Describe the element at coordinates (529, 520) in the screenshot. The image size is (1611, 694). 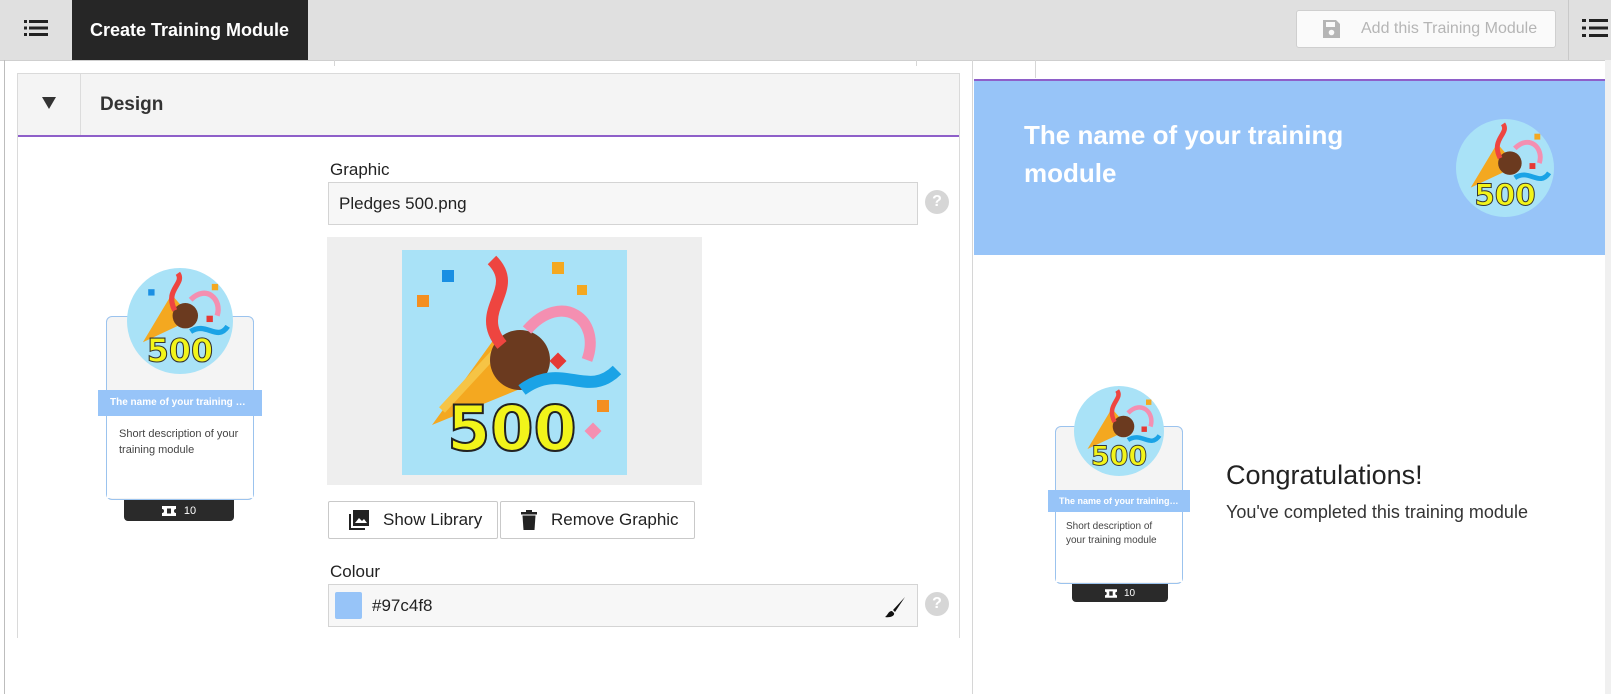
I see `trash-icon` at that location.